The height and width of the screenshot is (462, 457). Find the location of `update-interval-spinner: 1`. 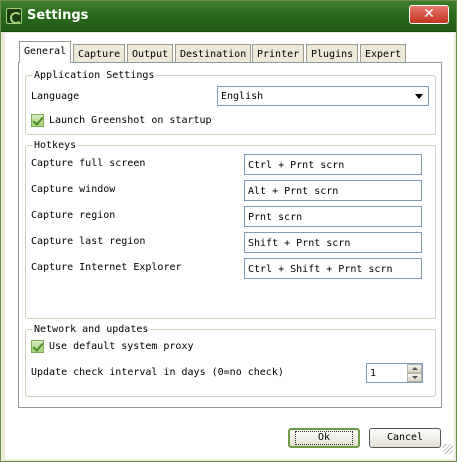

update-interval-spinner: 1 is located at coordinates (394, 373).